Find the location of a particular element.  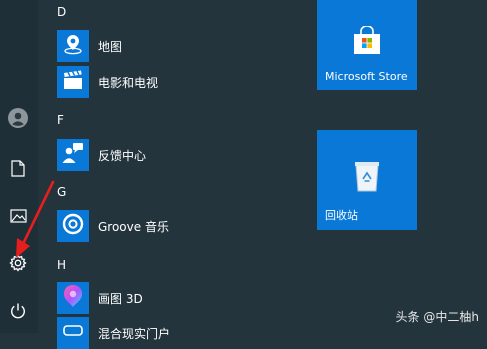

pictures-icon is located at coordinates (18, 217).